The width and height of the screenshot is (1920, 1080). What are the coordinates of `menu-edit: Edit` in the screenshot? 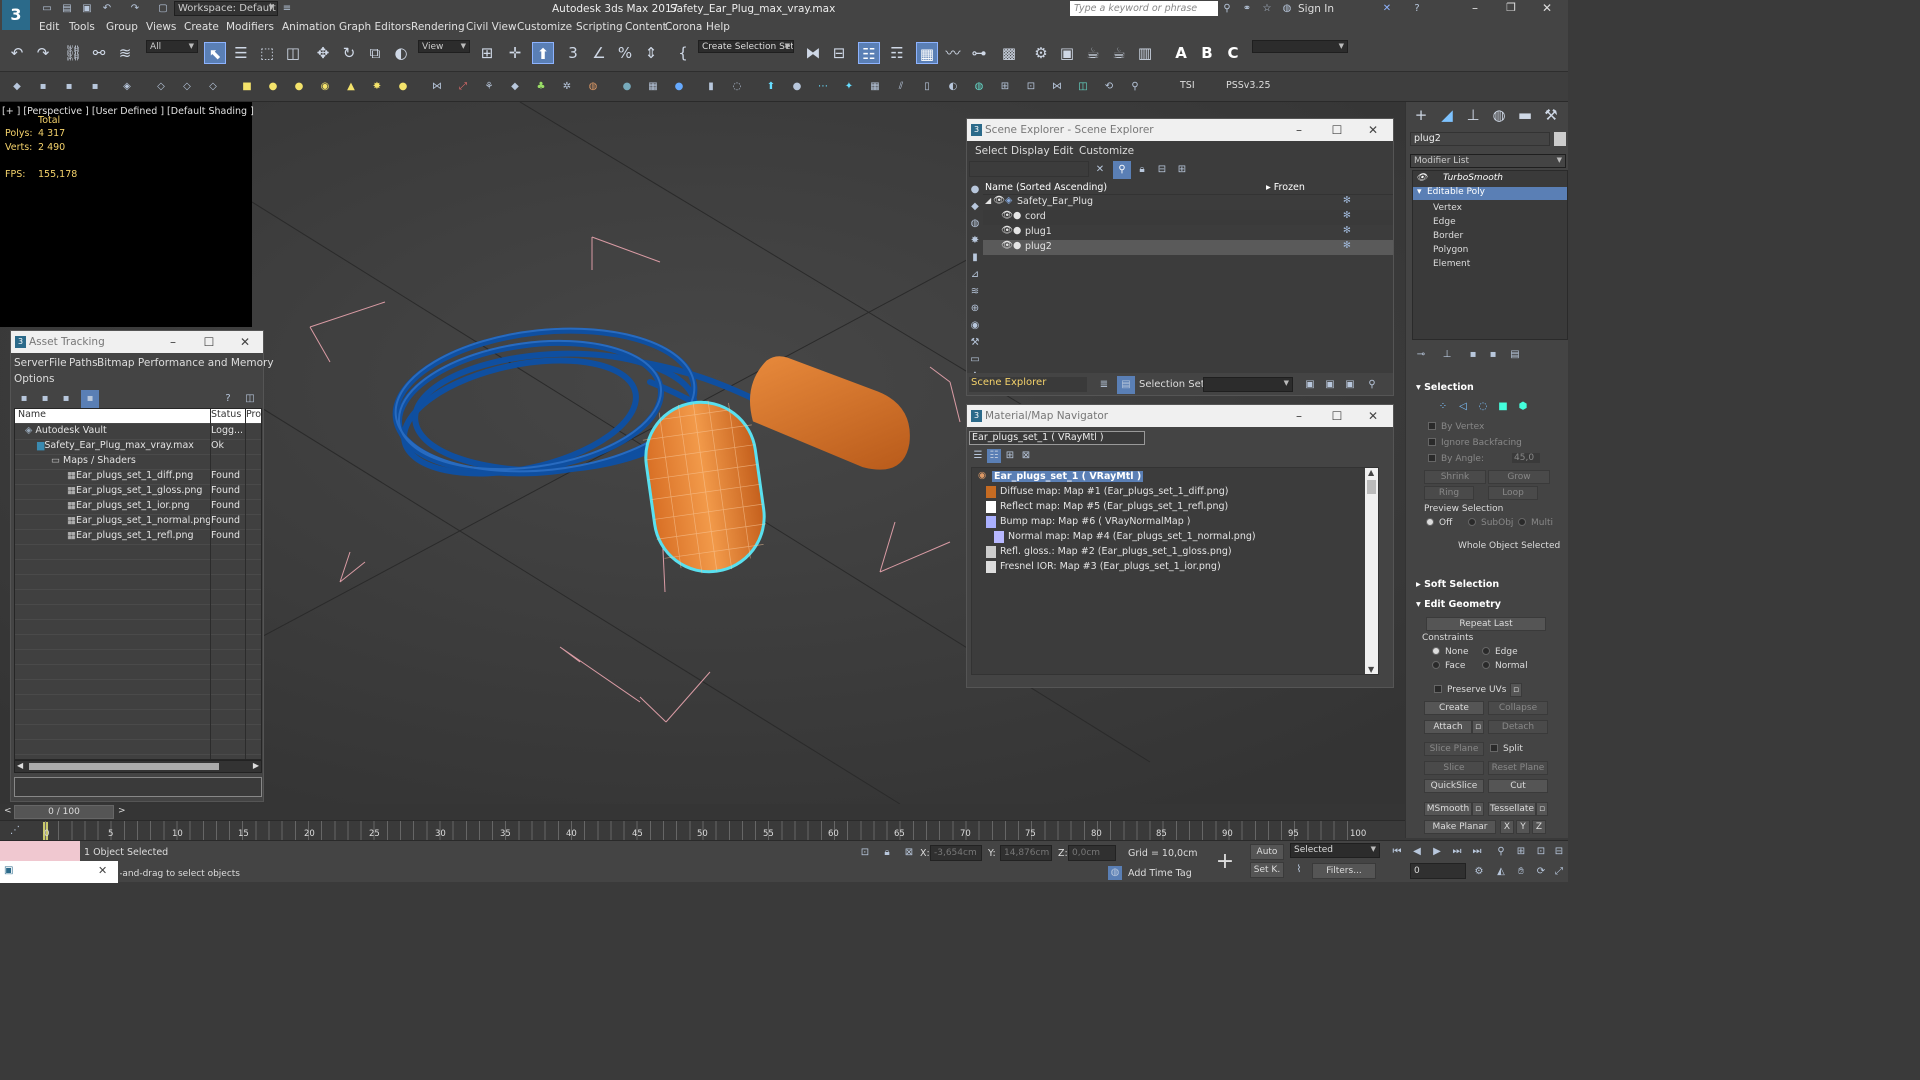 It's located at (49, 27).